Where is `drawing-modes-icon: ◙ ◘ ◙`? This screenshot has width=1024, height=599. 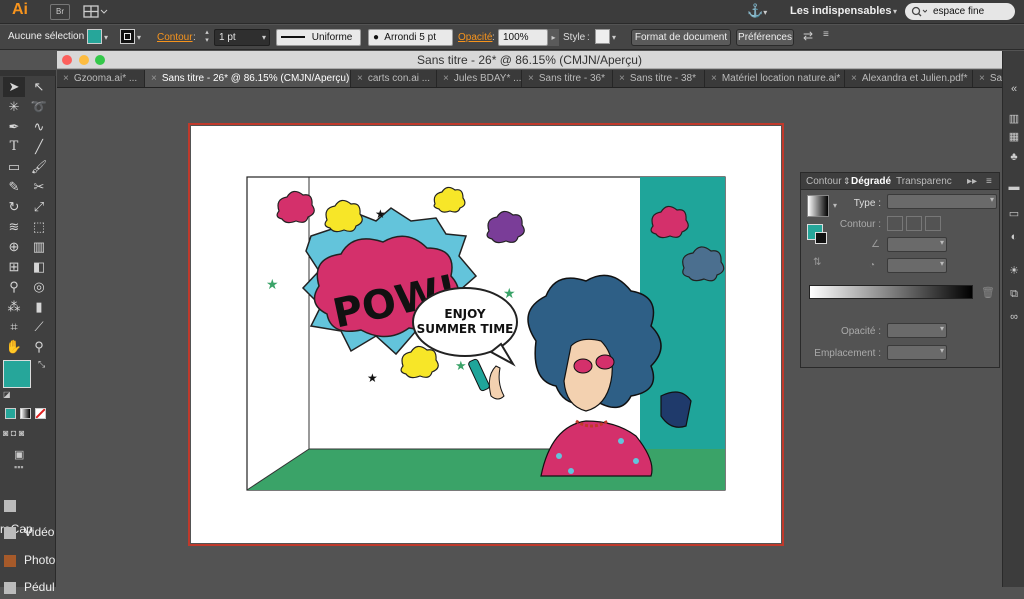 drawing-modes-icon: ◙ ◘ ◙ is located at coordinates (28, 434).